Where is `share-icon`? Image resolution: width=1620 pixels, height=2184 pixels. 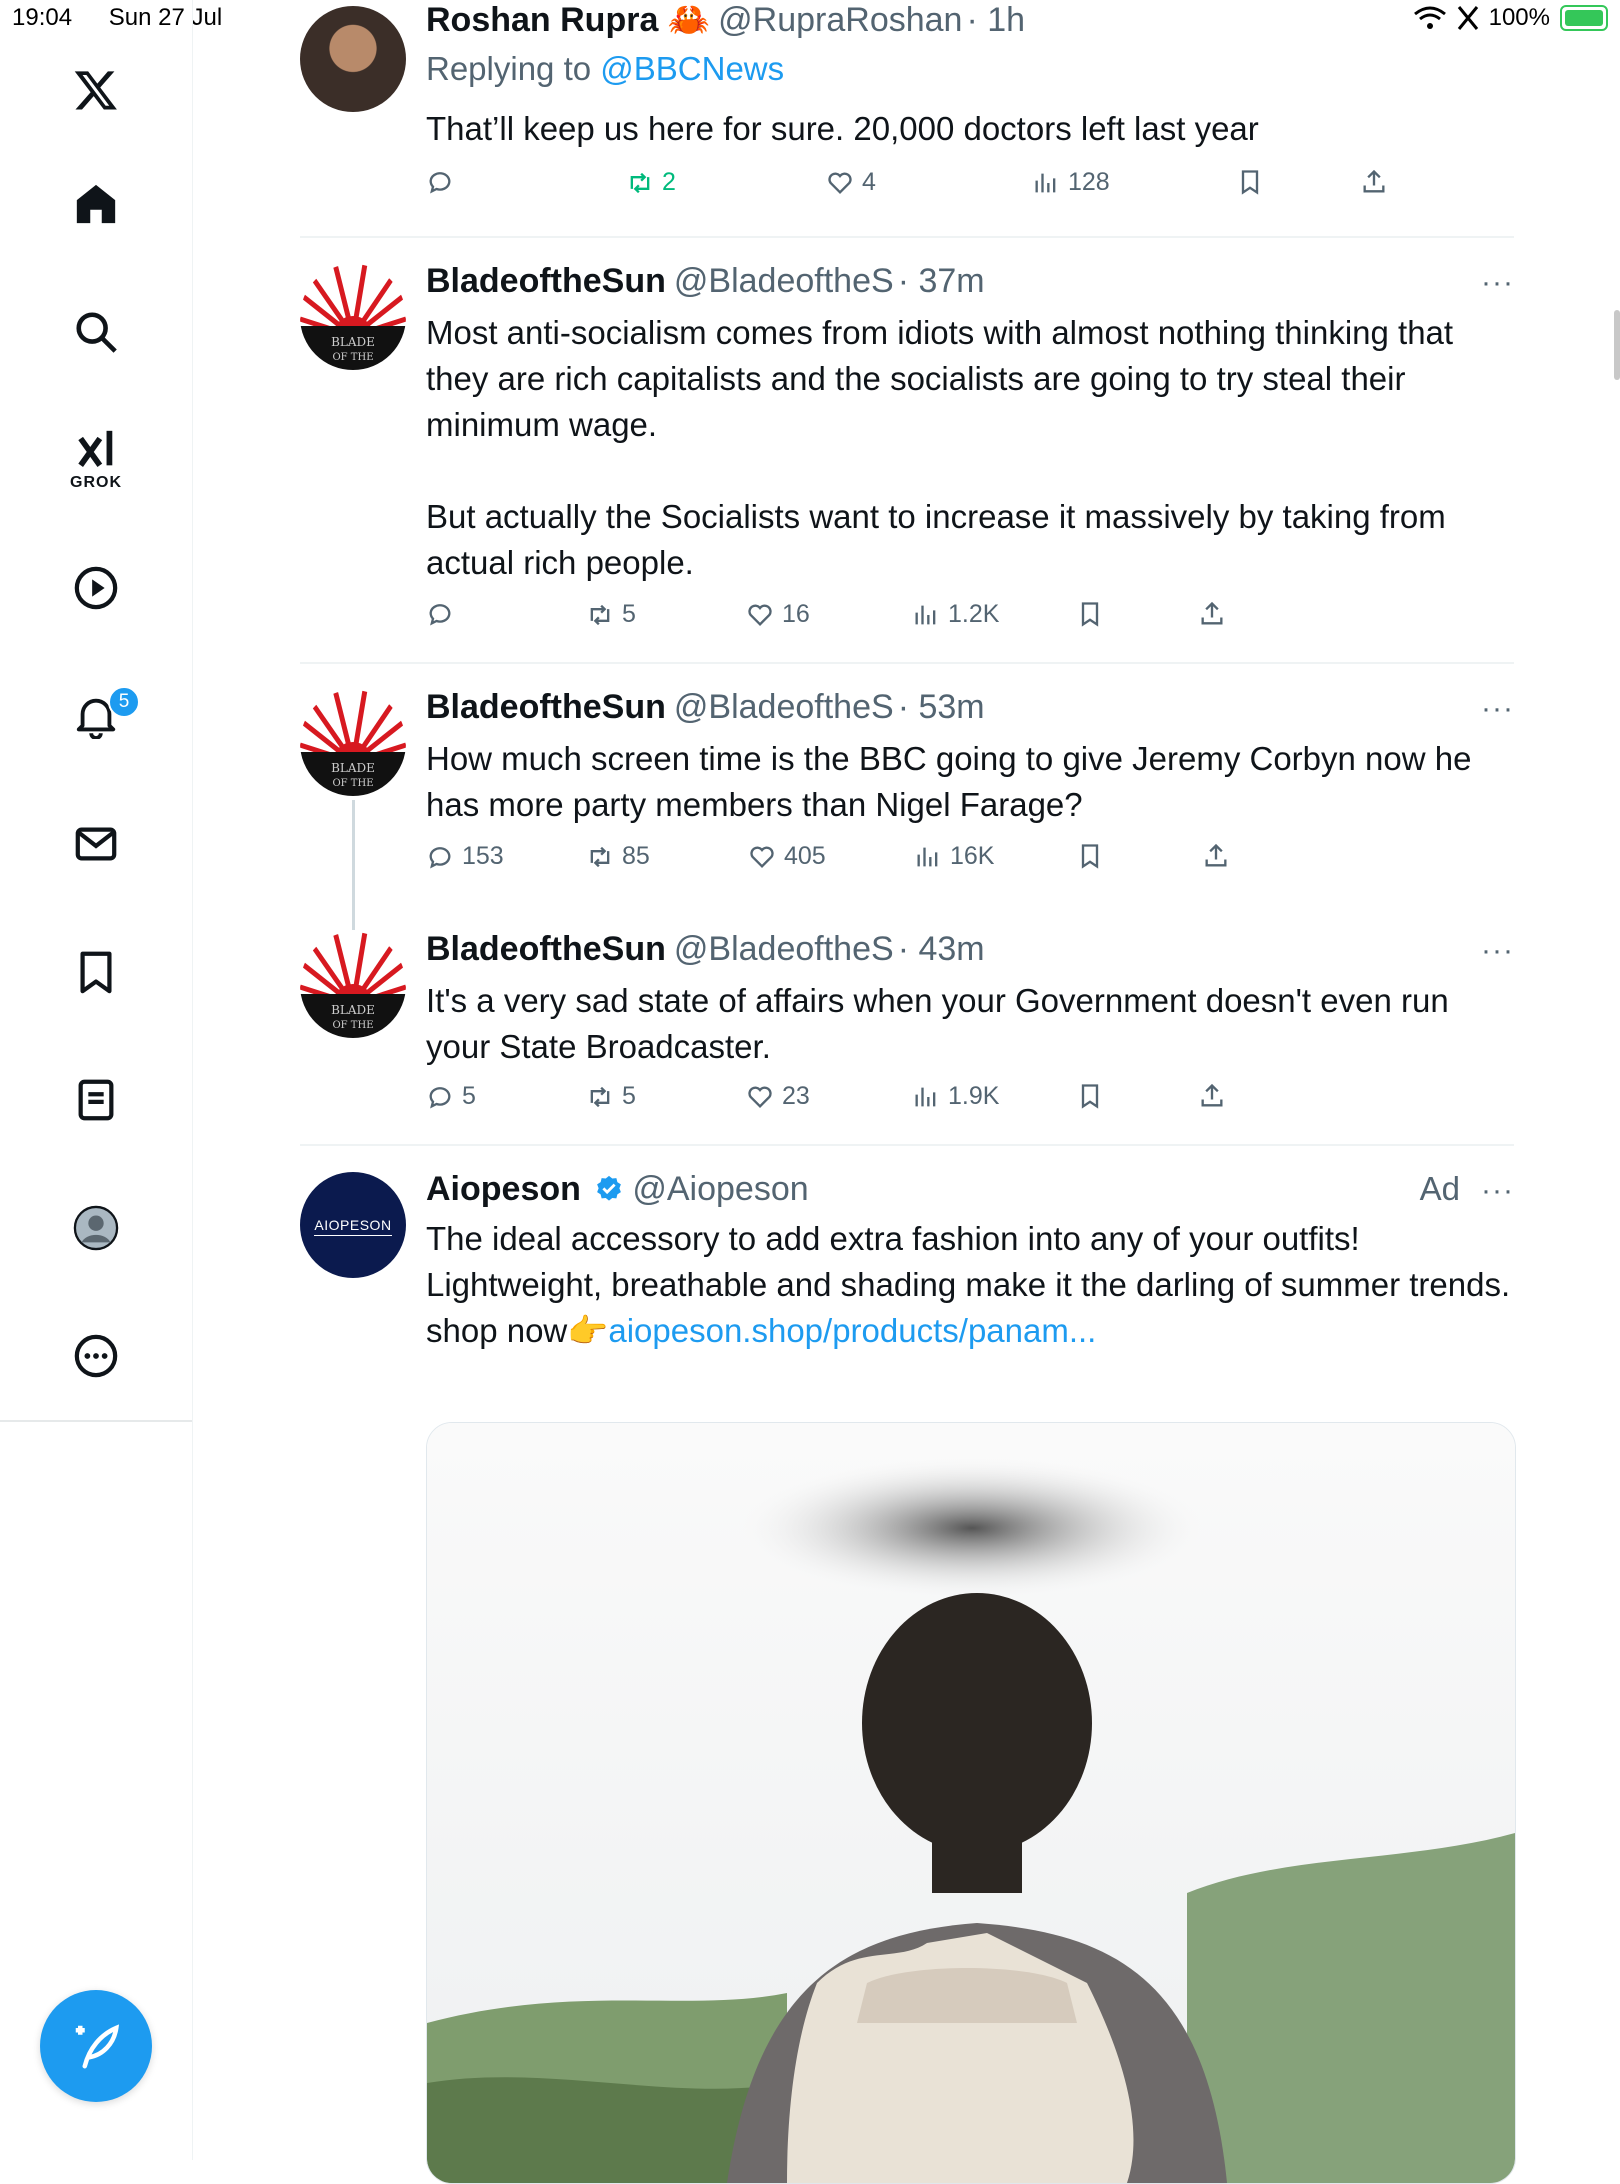
share-icon is located at coordinates (1212, 613).